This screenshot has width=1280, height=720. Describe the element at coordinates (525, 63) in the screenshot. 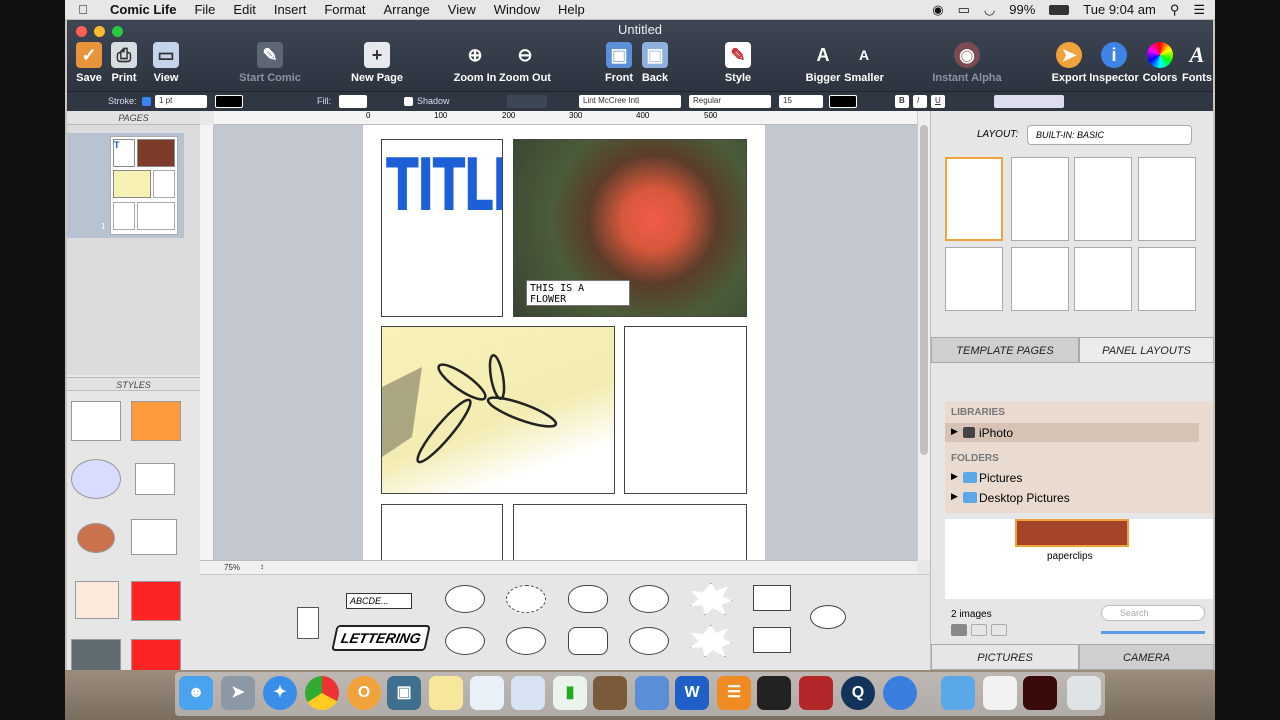

I see `zoom-out-button: ⊖ Zoom Out` at that location.